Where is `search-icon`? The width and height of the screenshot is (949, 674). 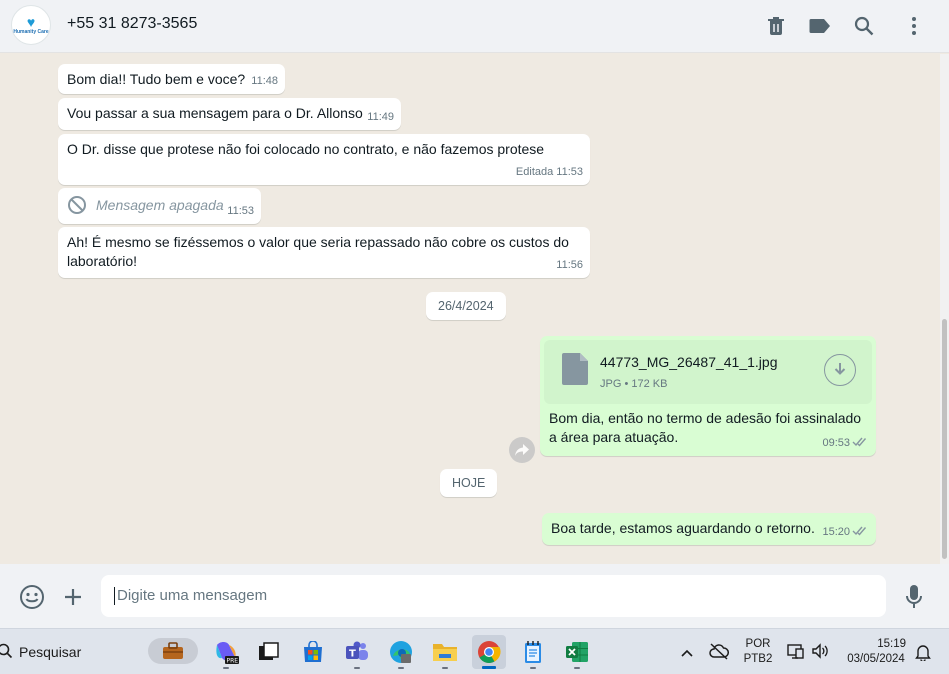
search-icon is located at coordinates (864, 26).